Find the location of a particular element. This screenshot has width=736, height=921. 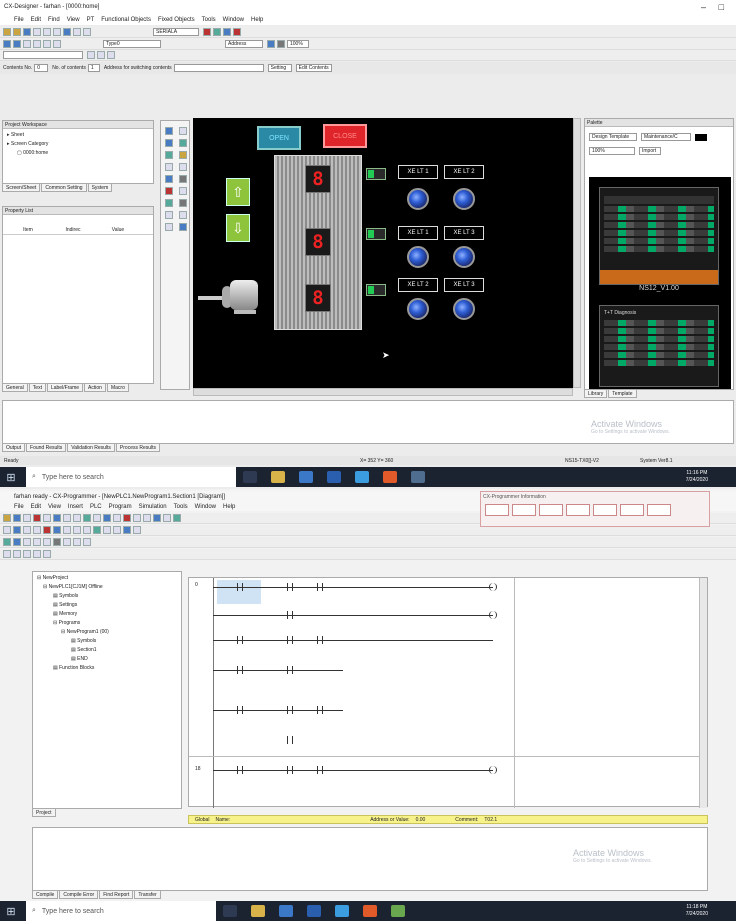

open-icon is located at coordinates (17, 31).